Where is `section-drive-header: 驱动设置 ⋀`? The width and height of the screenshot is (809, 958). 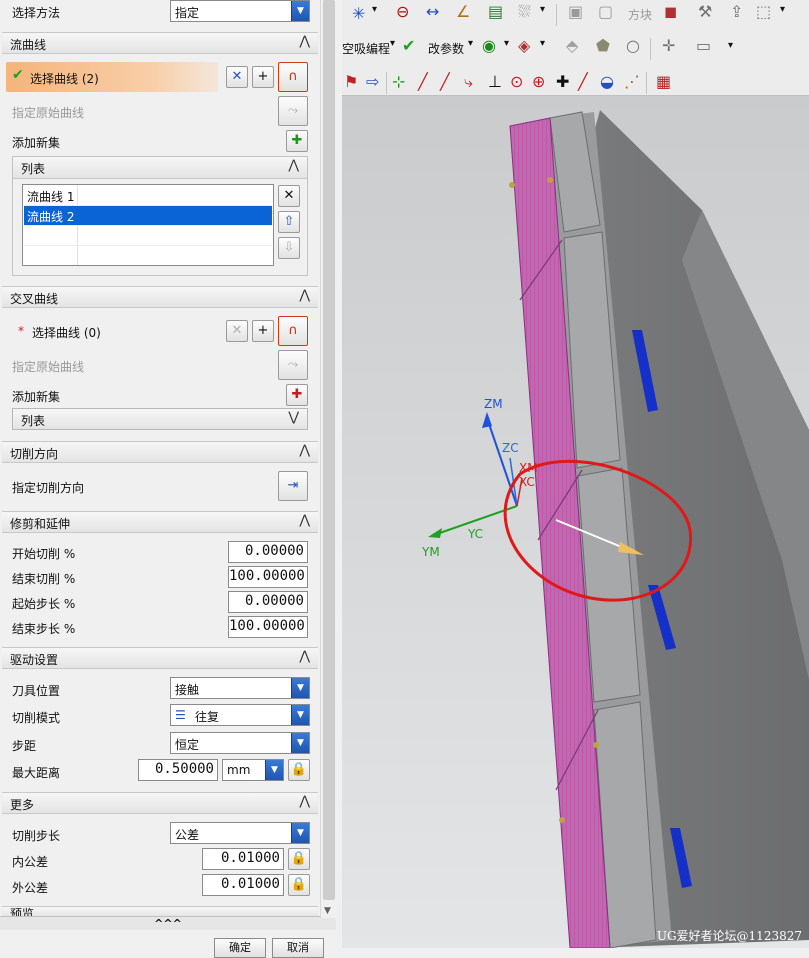
section-drive-header: 驱动设置 ⋀ is located at coordinates (160, 658).